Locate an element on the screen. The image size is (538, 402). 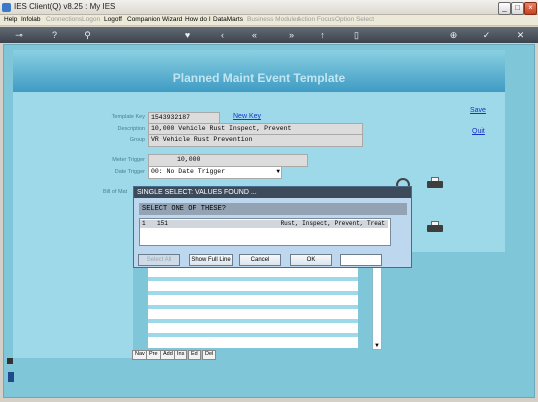
search-icon: ⚲ is located at coordinates (87, 35).